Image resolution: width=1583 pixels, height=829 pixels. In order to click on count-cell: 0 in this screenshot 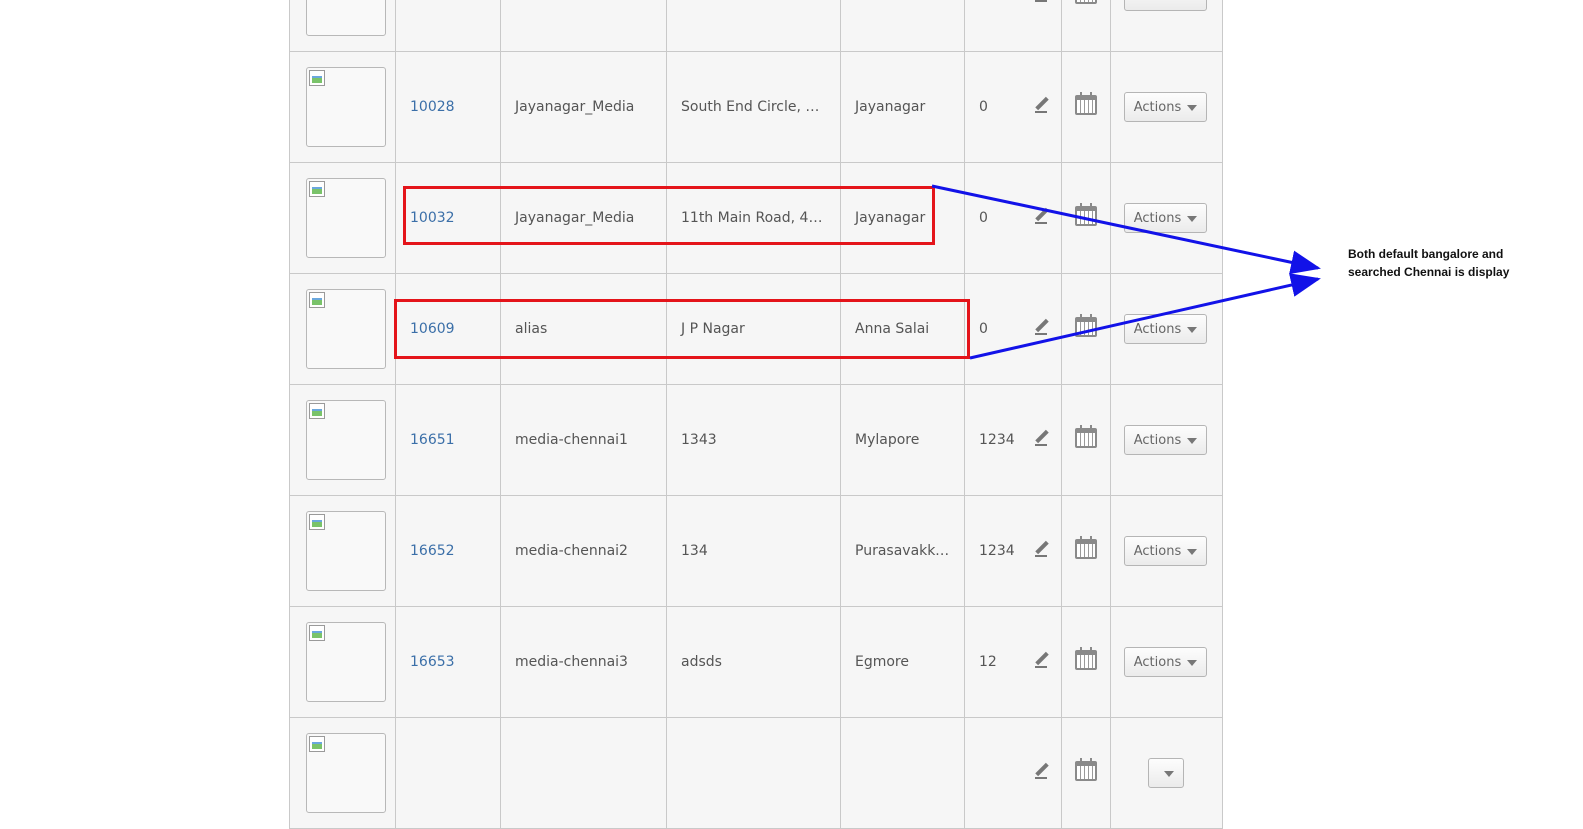, I will do `click(993, 107)`.